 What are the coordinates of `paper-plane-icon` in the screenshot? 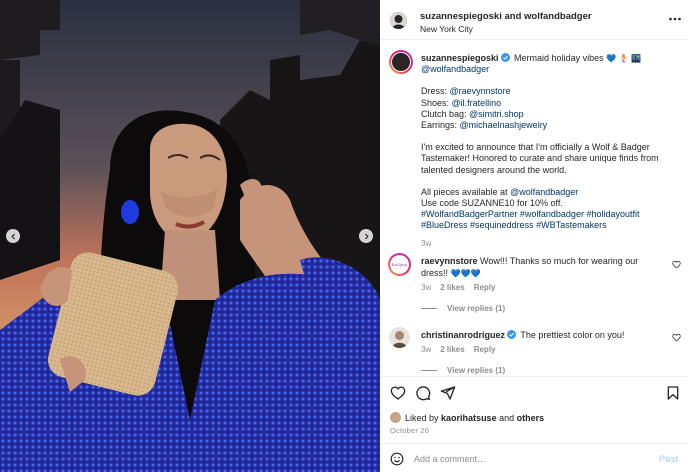 It's located at (448, 393).